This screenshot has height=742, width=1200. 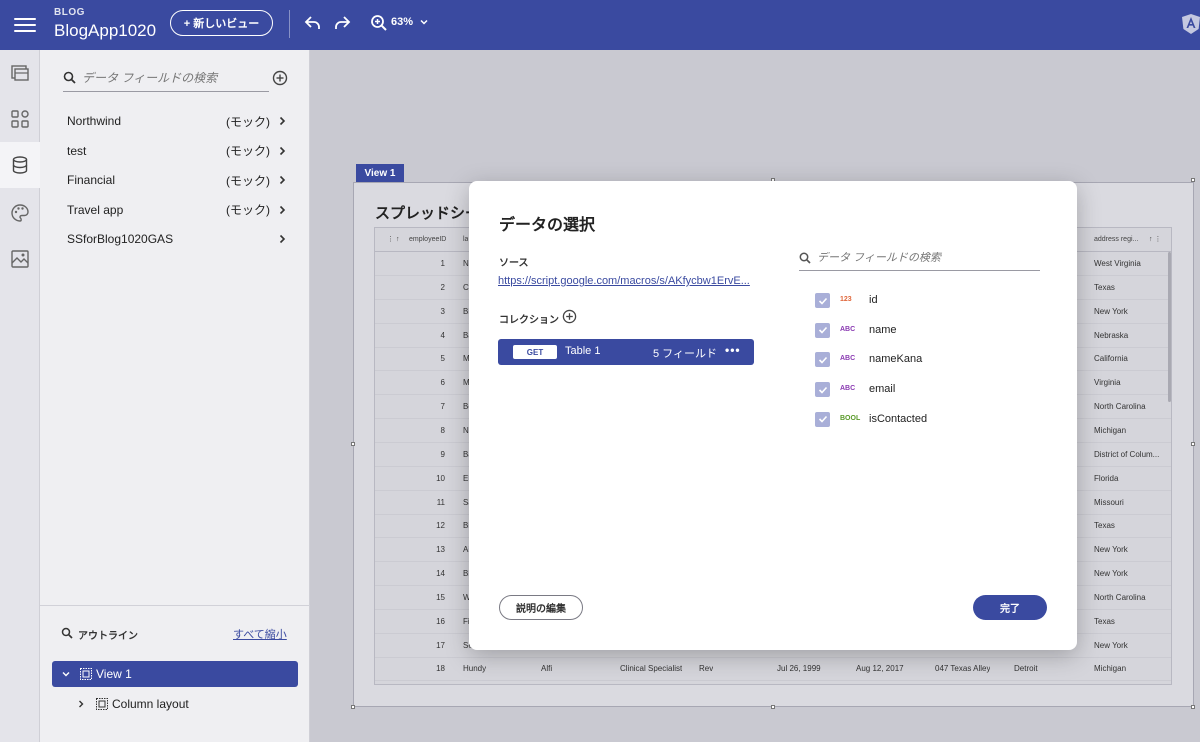 I want to click on data-icon, so click(x=20, y=165).